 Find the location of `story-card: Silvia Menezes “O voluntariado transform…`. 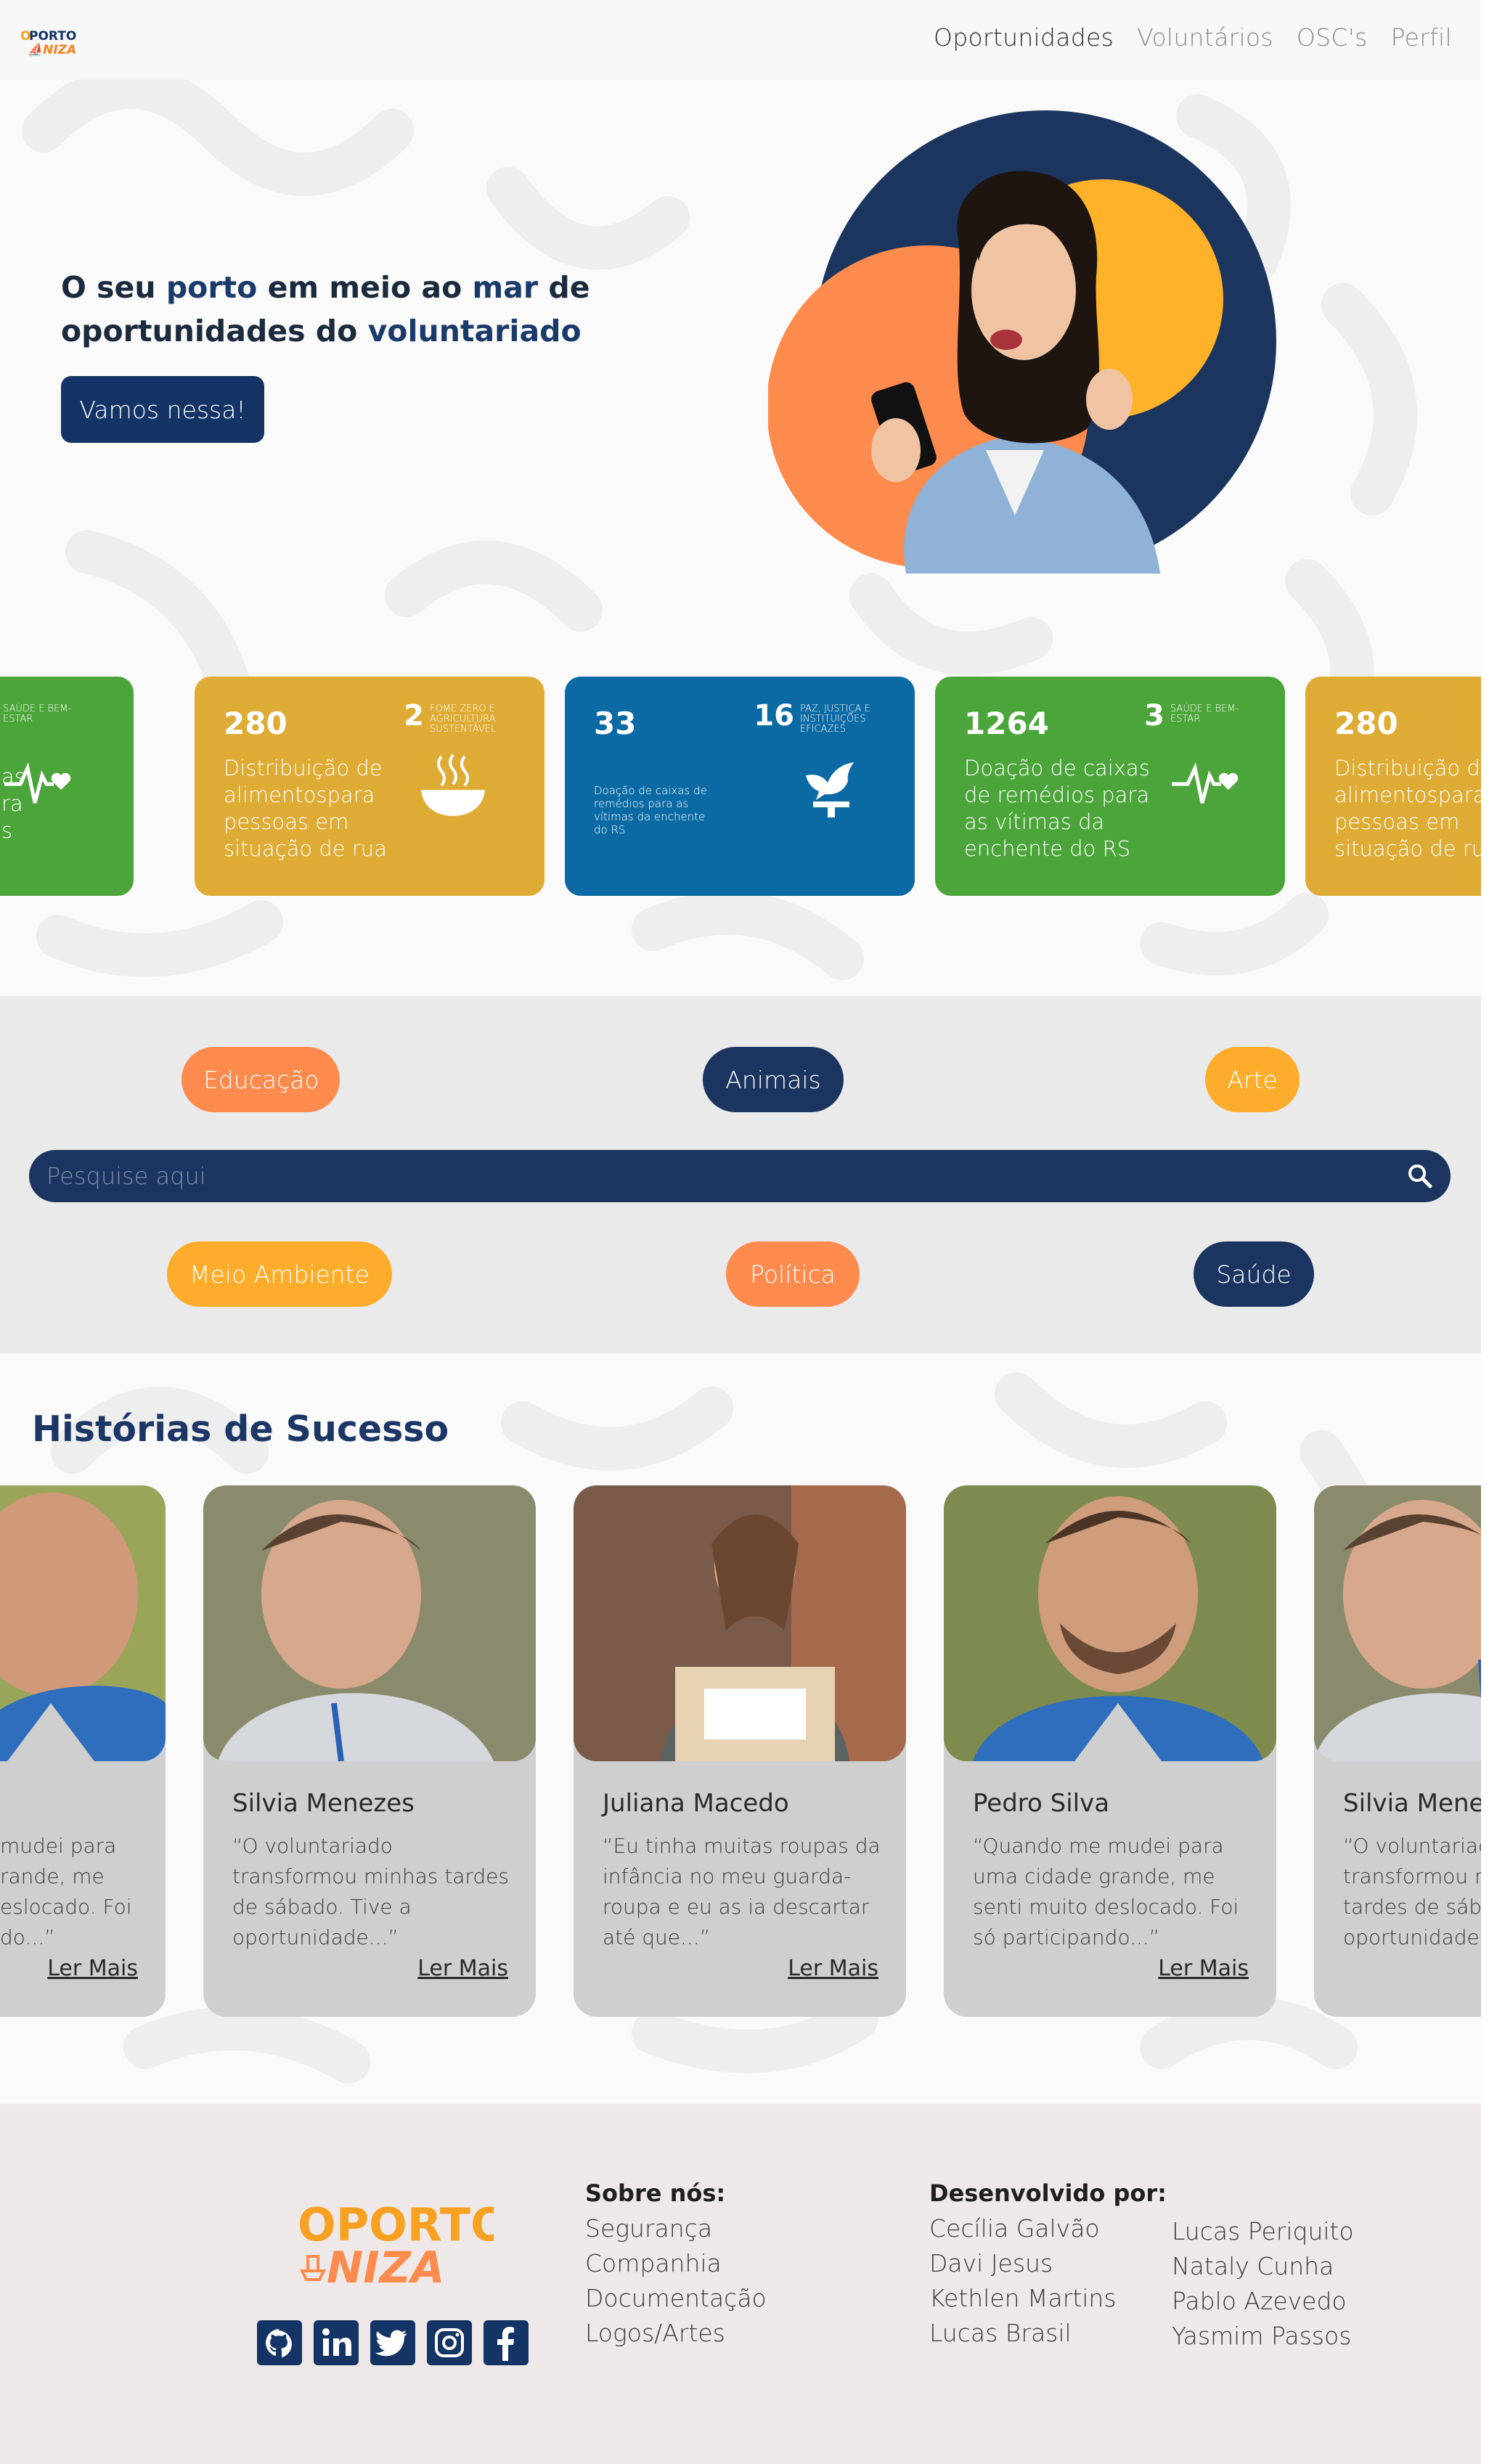

story-card: Silvia Menezes “O voluntariado transform… is located at coordinates (369, 1751).